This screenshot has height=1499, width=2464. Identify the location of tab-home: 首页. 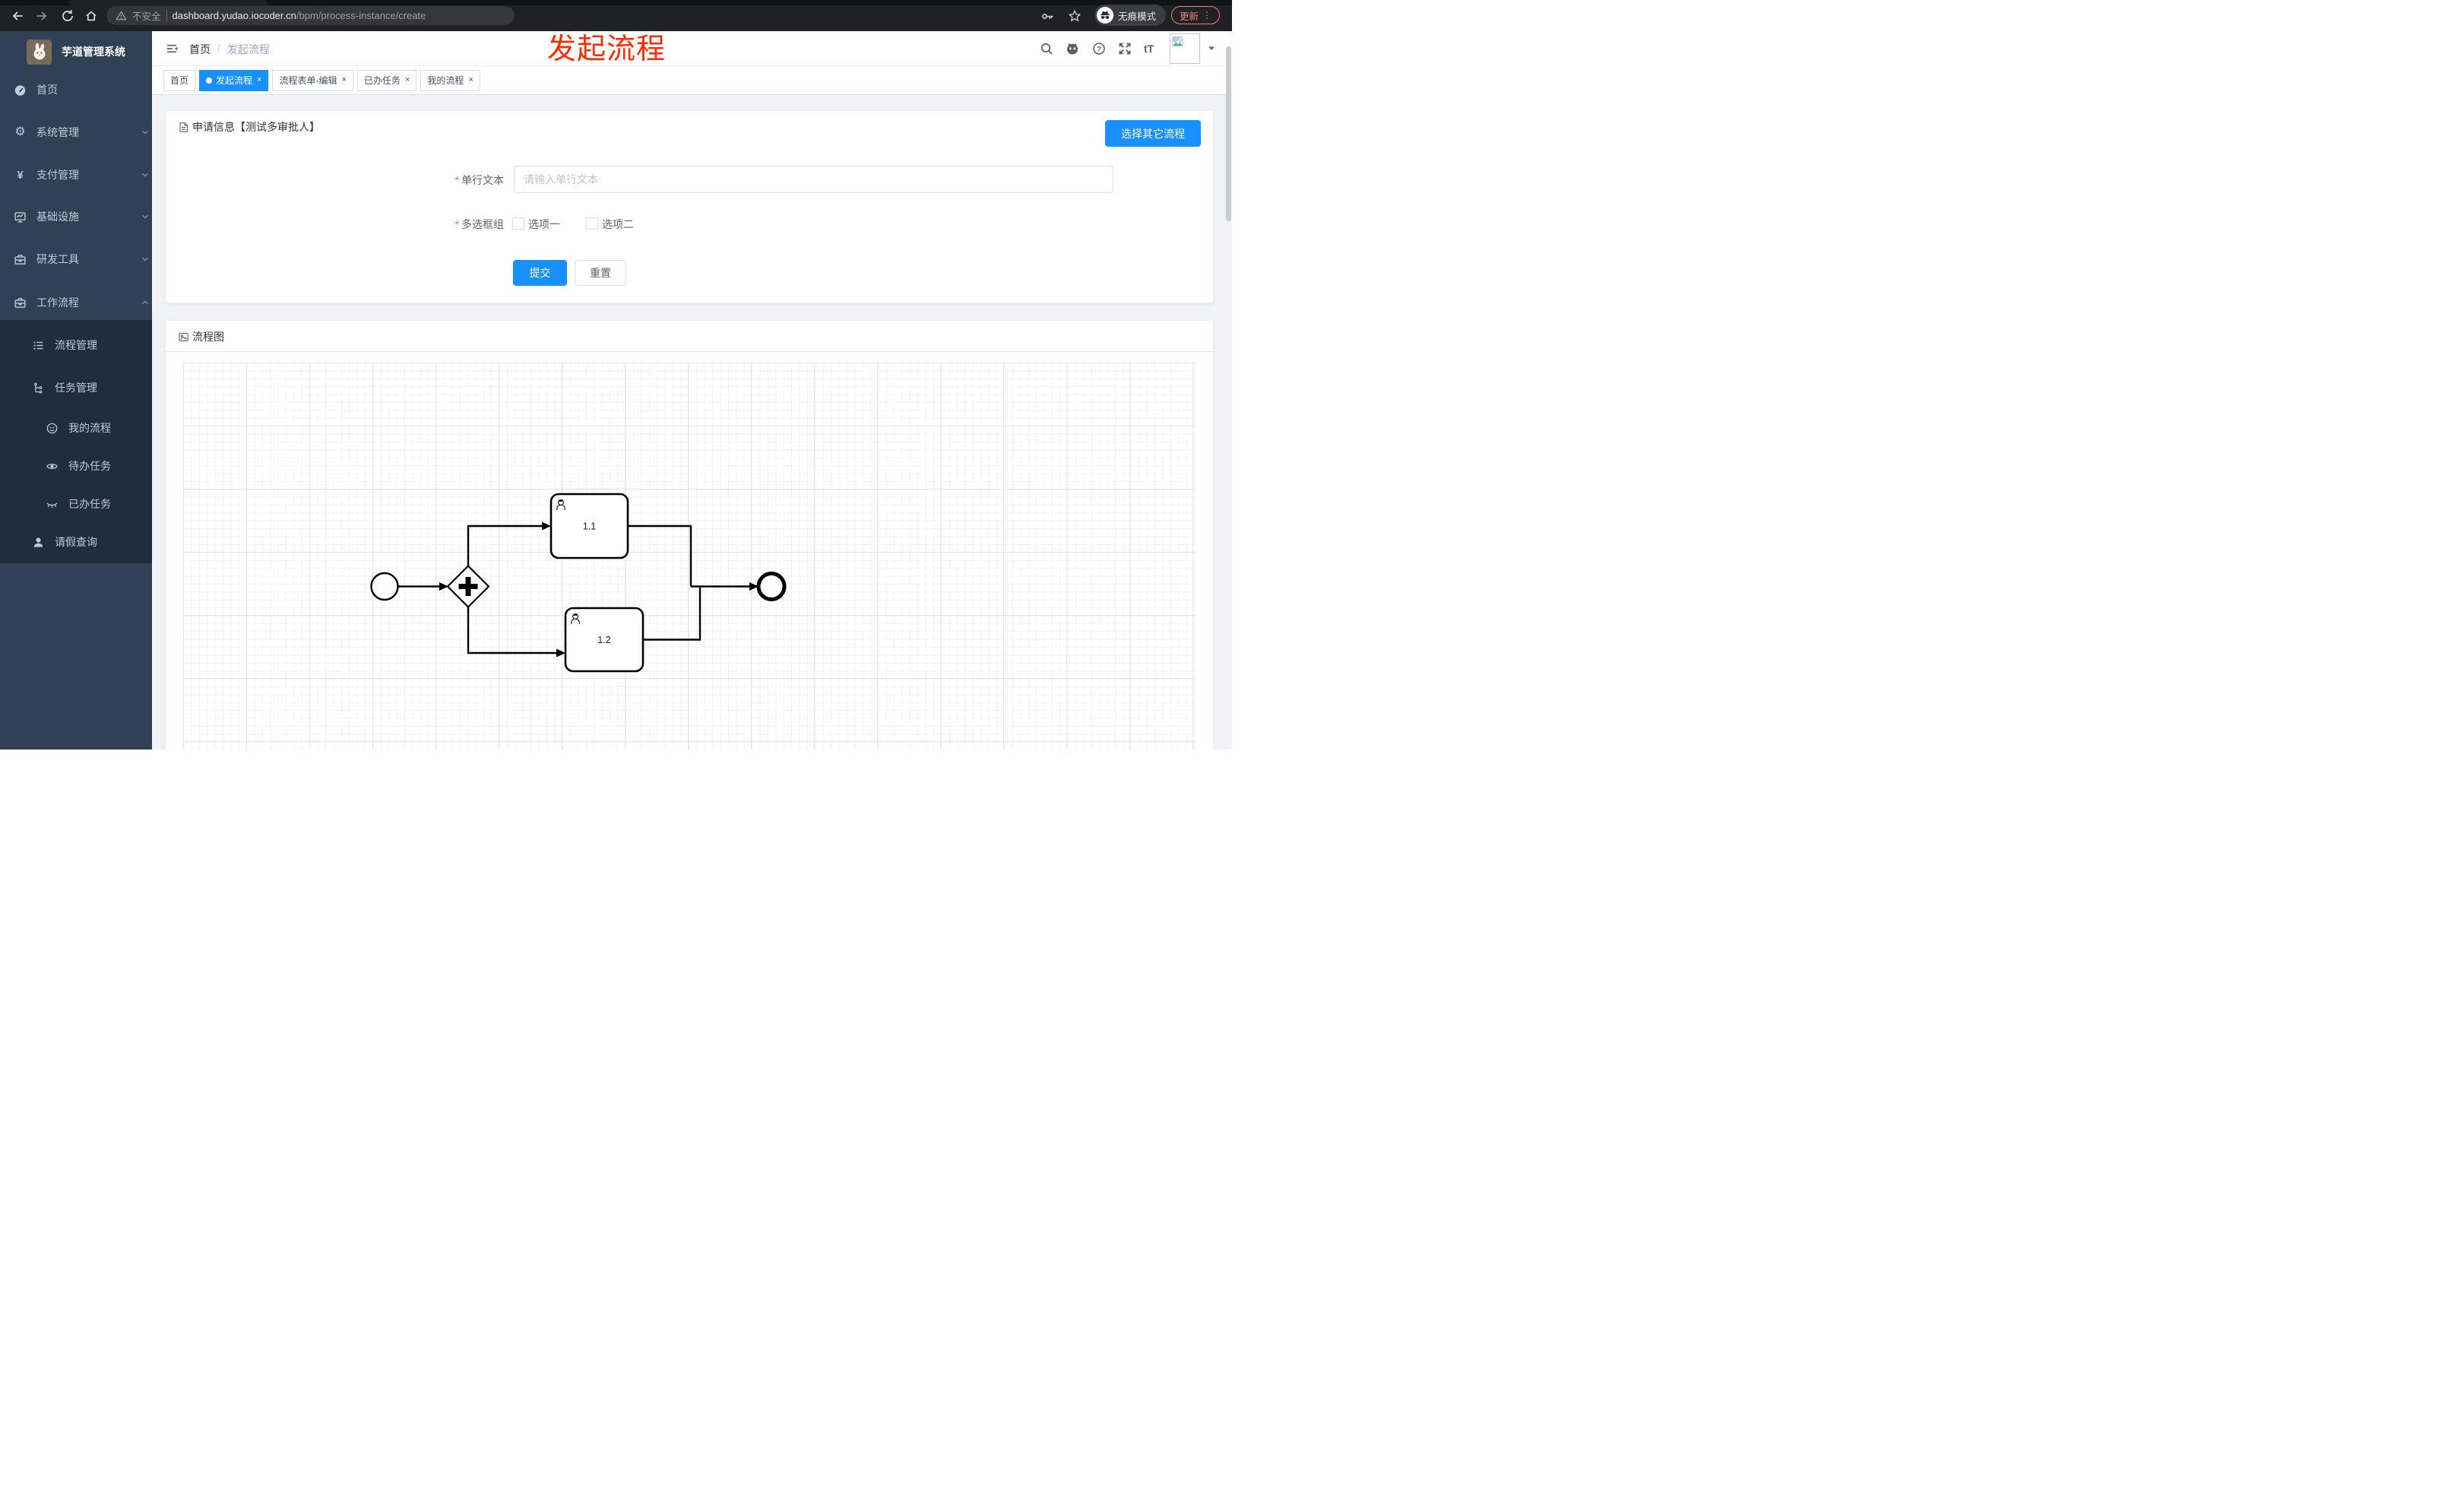
(179, 80).